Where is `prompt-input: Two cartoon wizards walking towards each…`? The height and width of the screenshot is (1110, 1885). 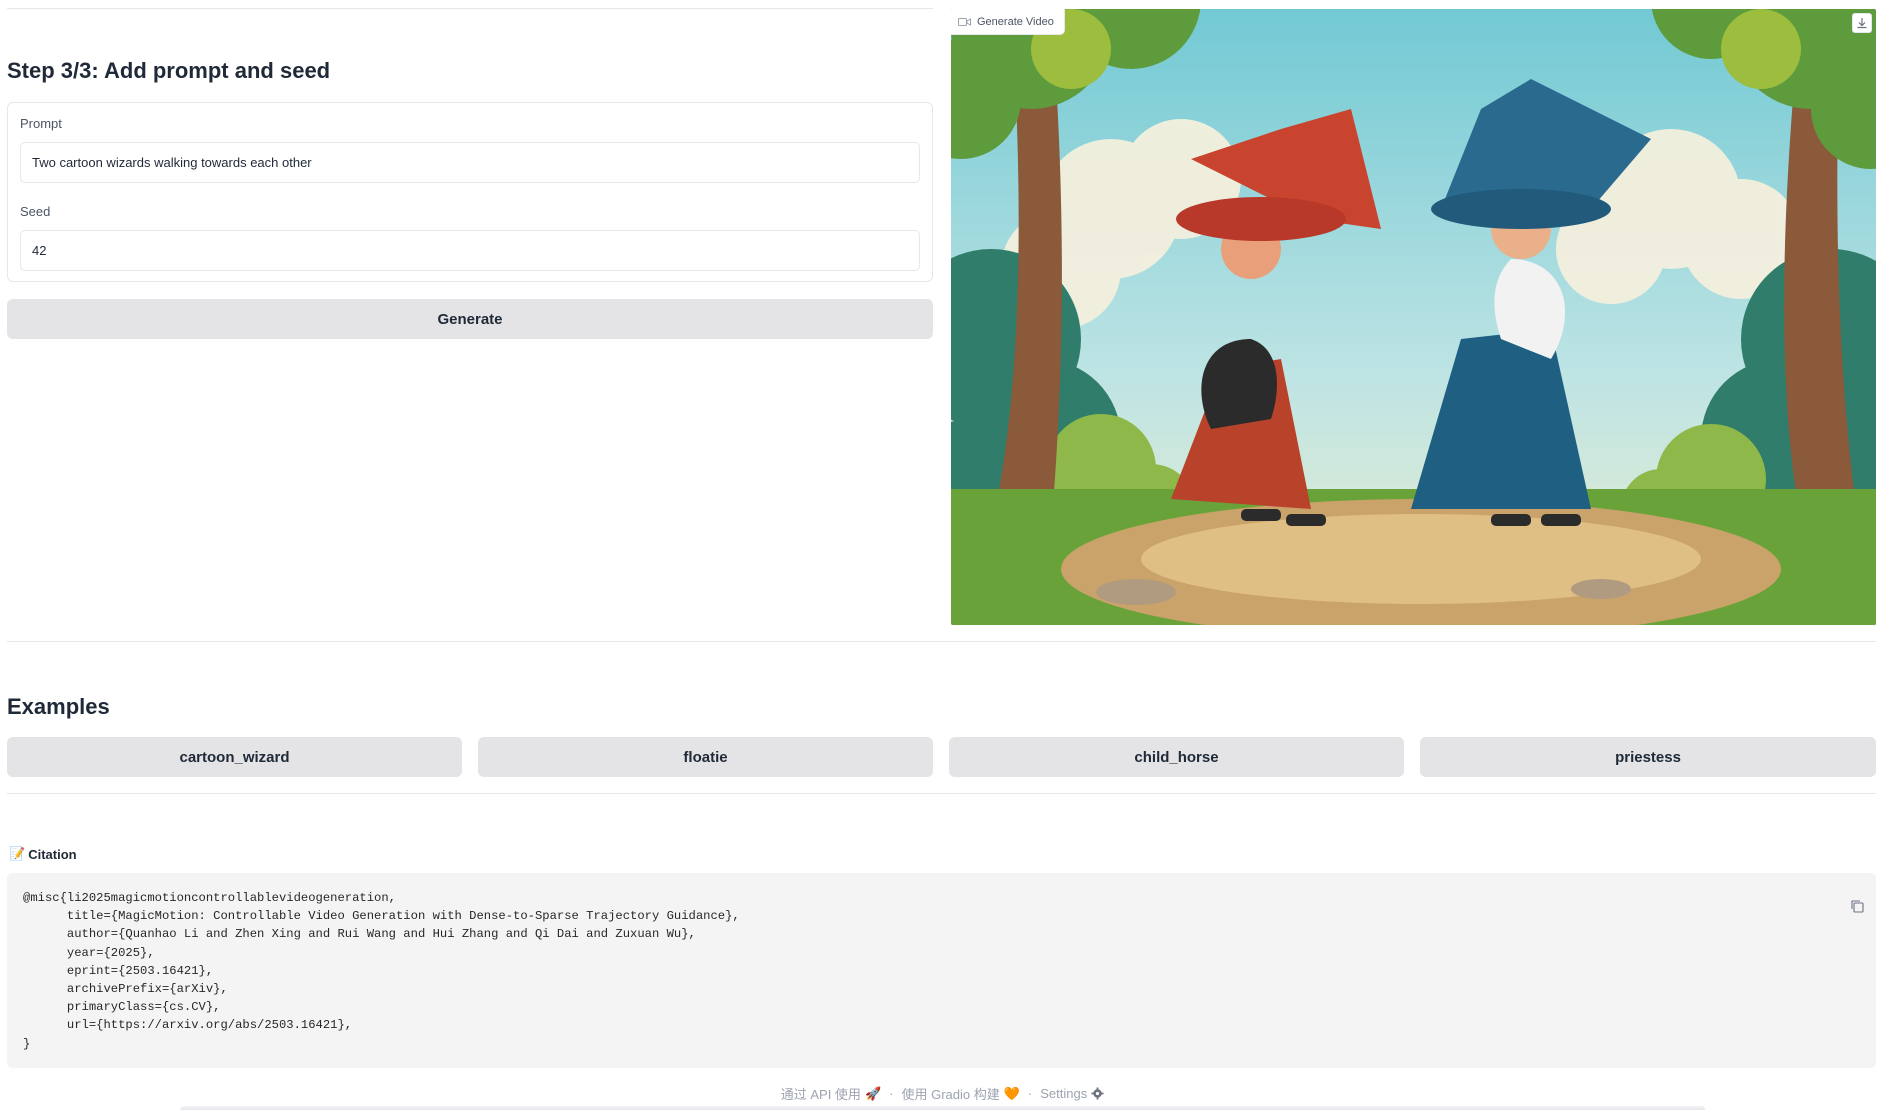
prompt-input: Two cartoon wizards walking towards each… is located at coordinates (470, 162).